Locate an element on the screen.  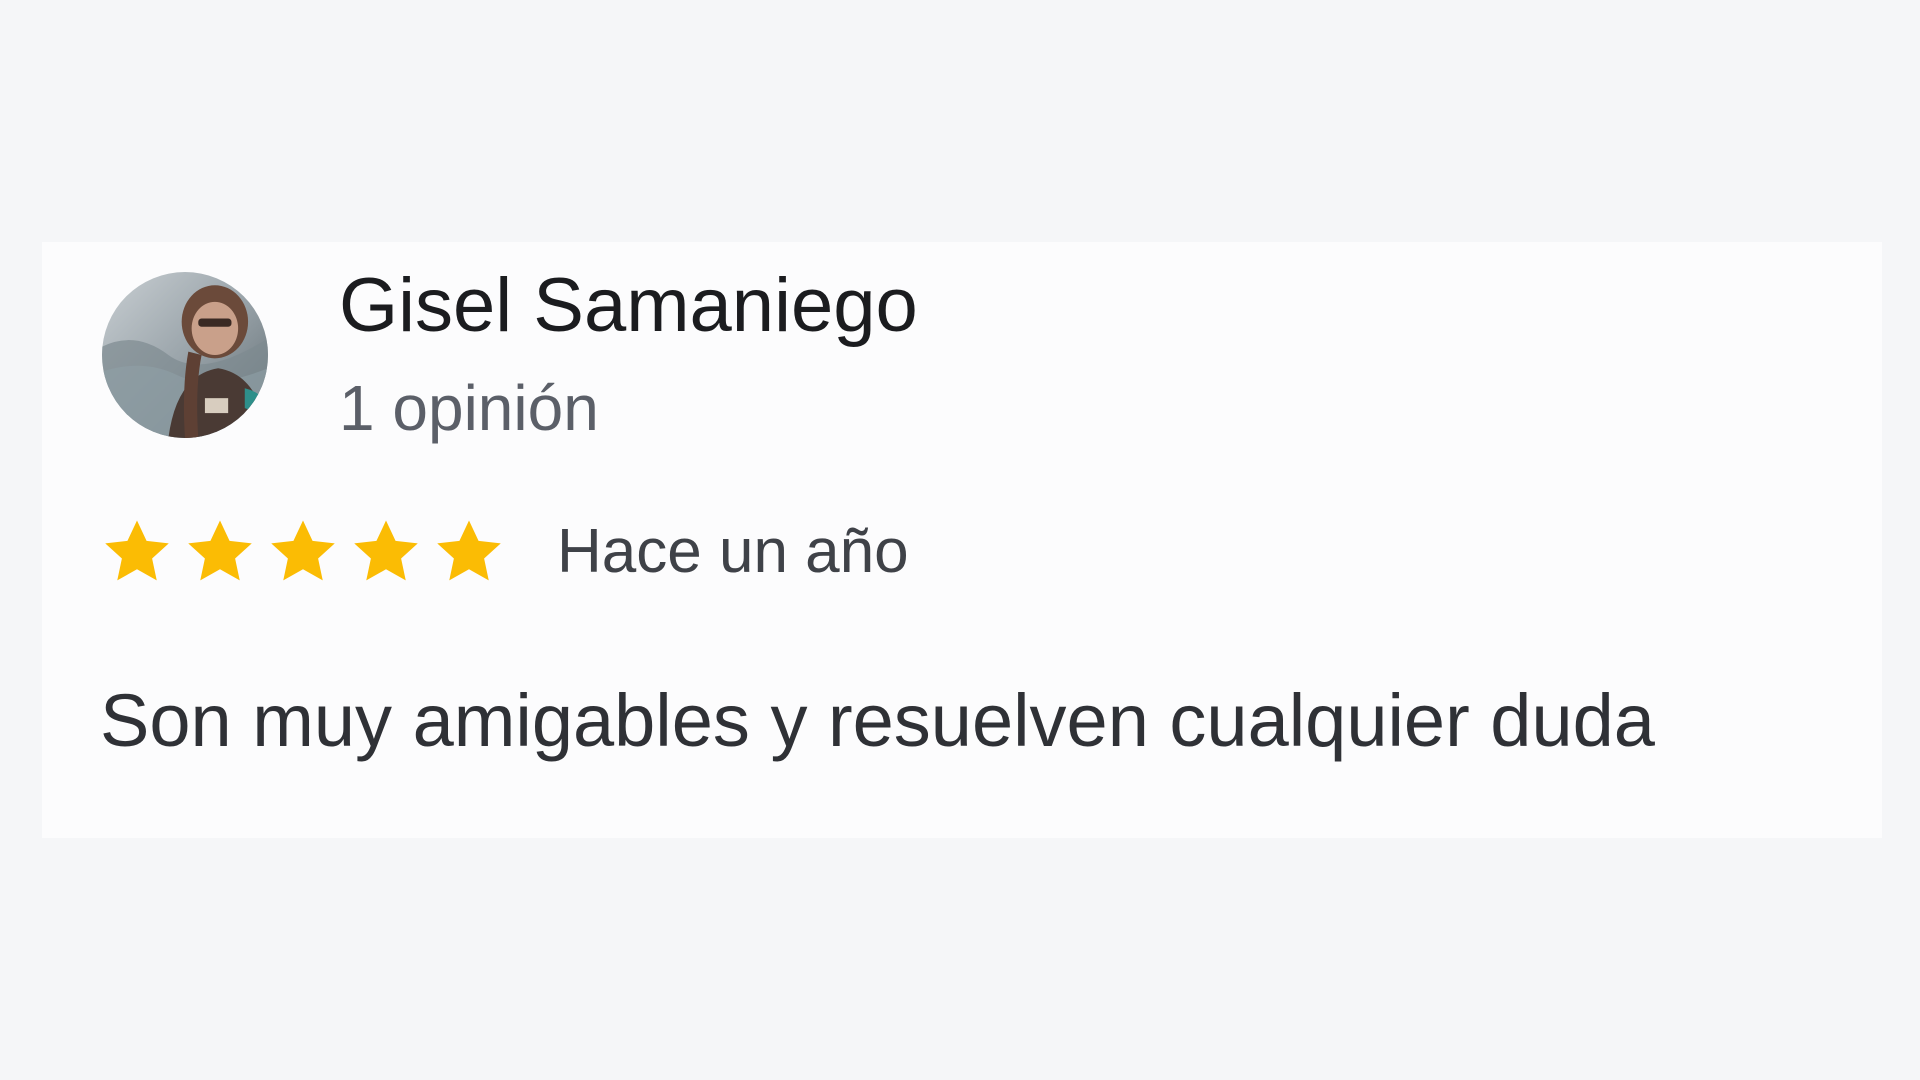
rating-row: Hace un año is located at coordinates (504, 552).